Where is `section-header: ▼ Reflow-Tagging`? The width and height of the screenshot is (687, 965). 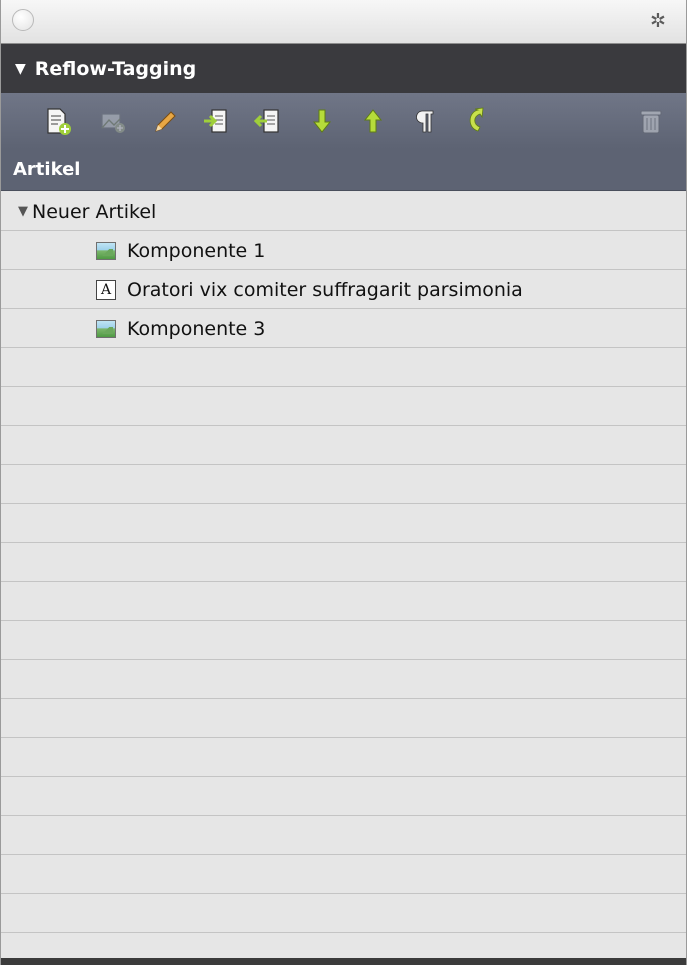 section-header: ▼ Reflow-Tagging is located at coordinates (343, 68).